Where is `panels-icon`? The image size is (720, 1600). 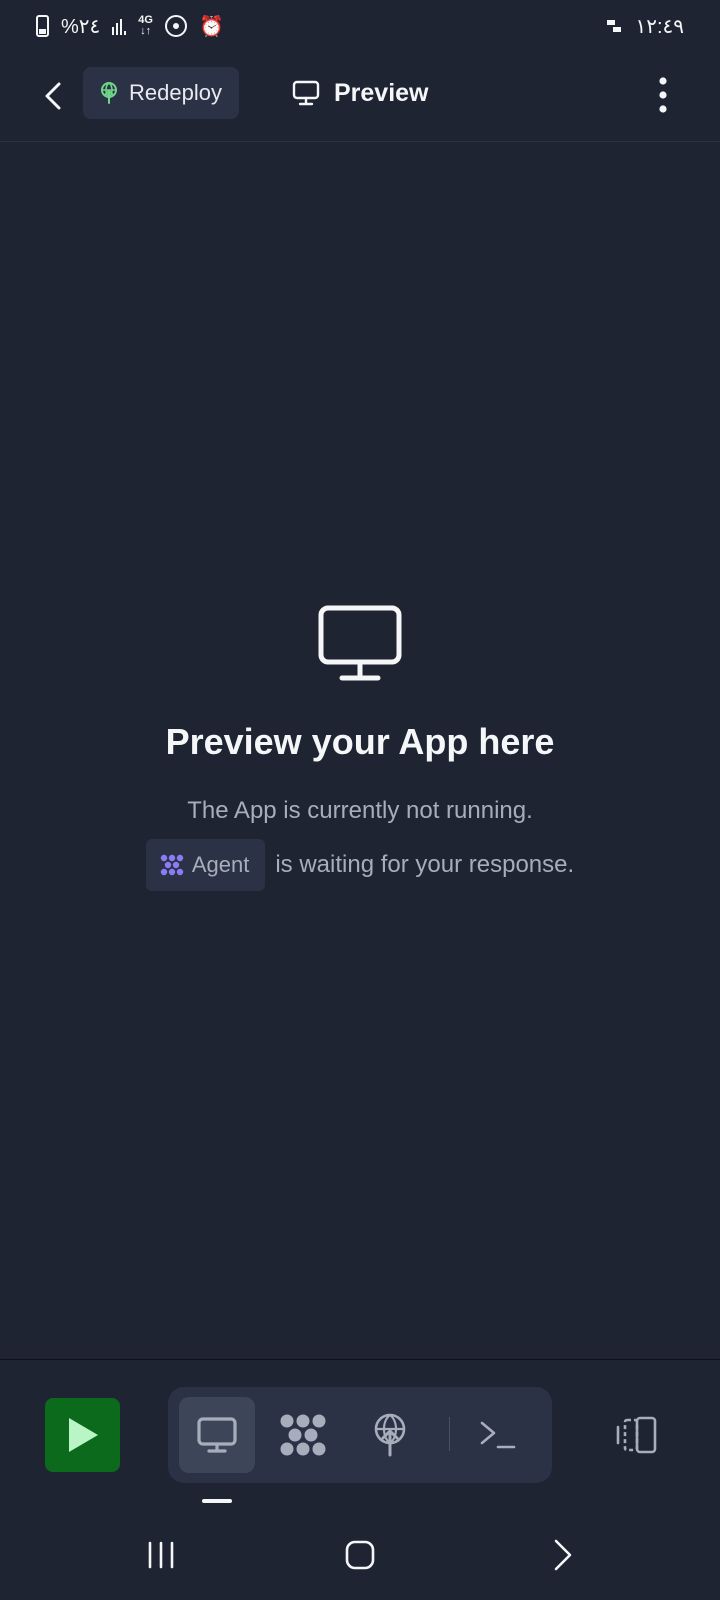 panels-icon is located at coordinates (636, 1435).